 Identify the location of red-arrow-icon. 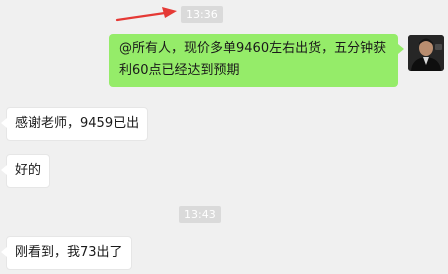
(146, 14).